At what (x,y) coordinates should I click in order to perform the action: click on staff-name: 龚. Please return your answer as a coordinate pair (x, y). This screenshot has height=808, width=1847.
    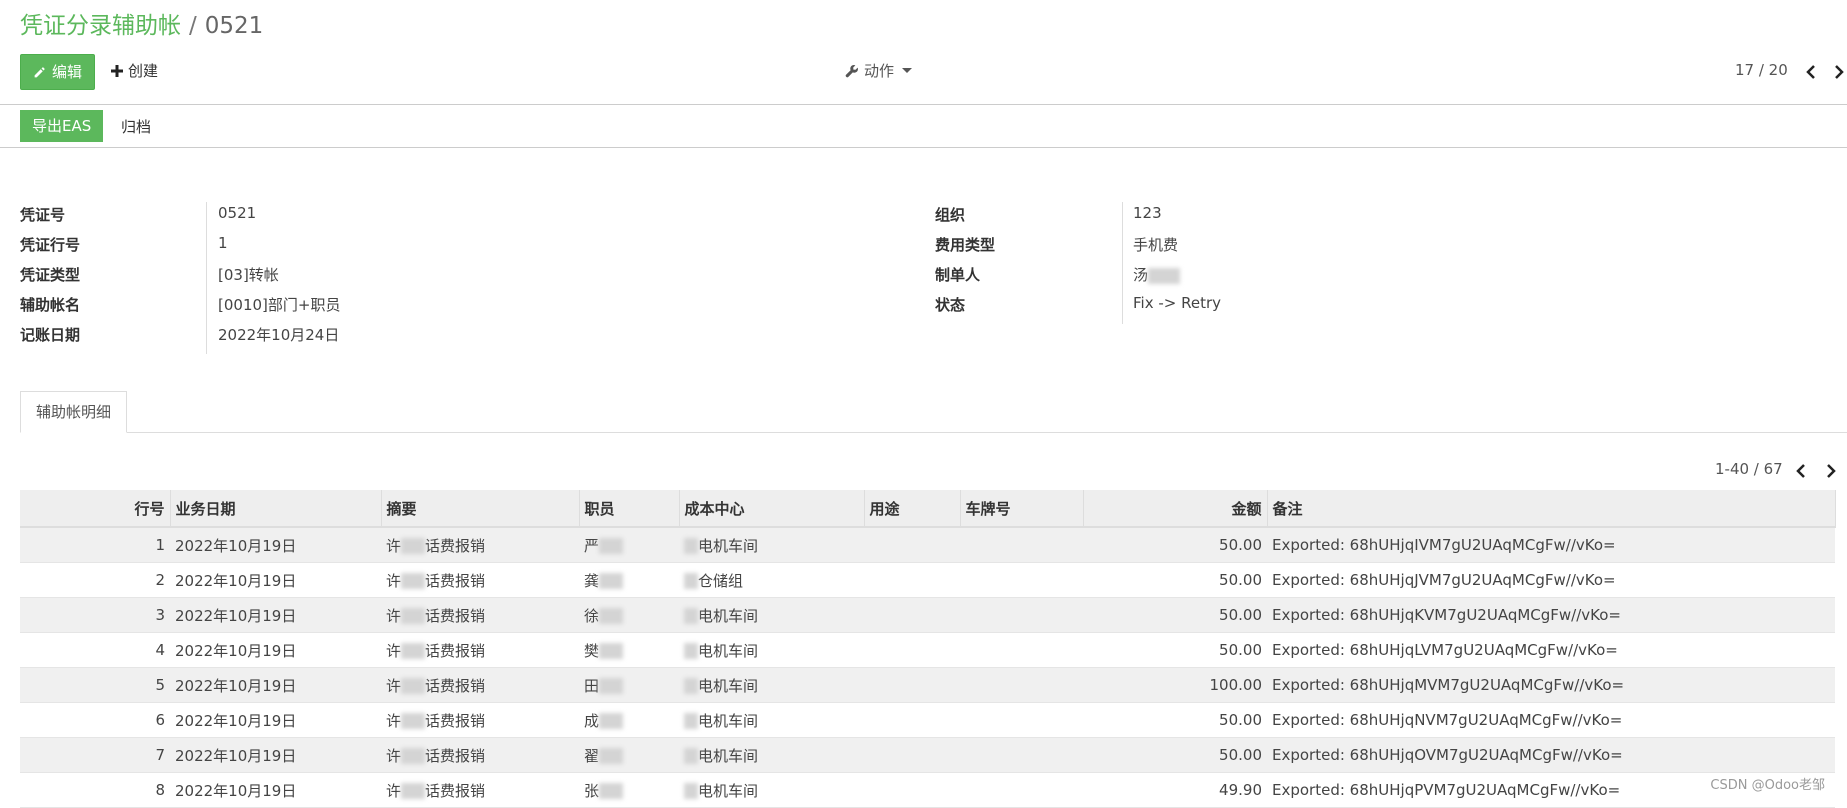
    Looking at the image, I should click on (592, 580).